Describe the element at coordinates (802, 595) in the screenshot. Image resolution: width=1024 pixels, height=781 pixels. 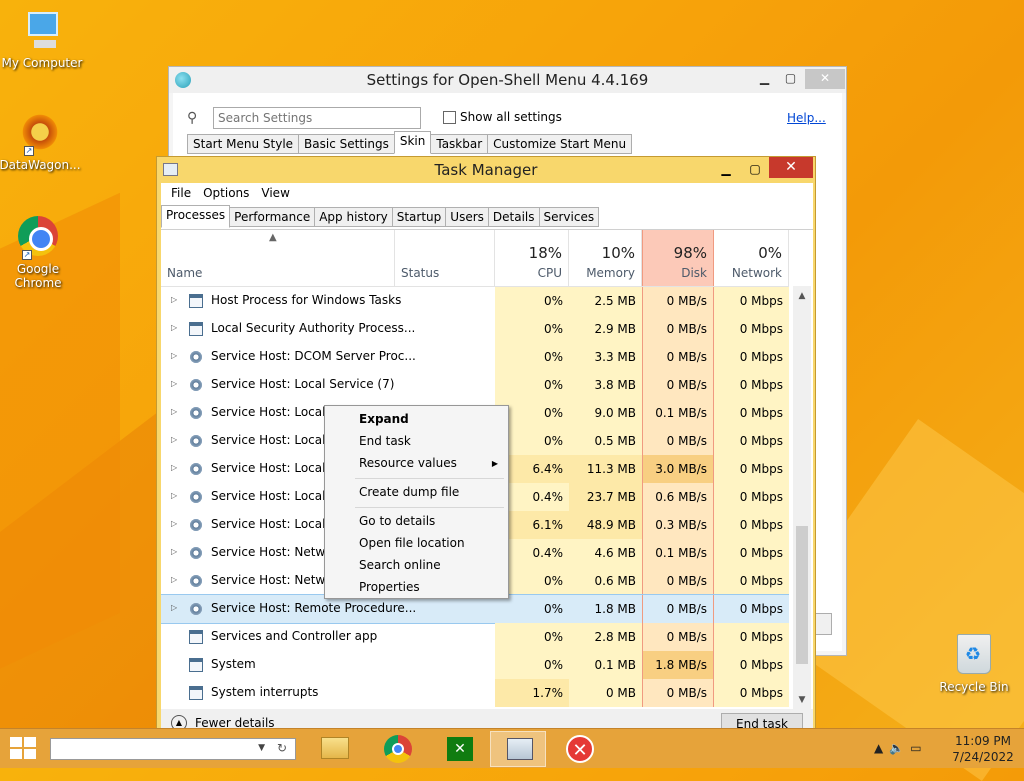
I see `scroll-thumb` at that location.